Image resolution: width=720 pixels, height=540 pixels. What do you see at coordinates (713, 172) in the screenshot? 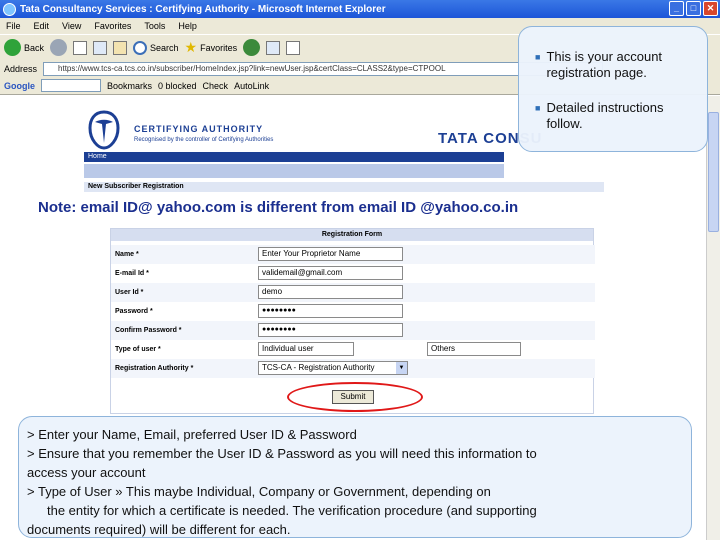
I see `scrollbar-thumb` at bounding box center [713, 172].